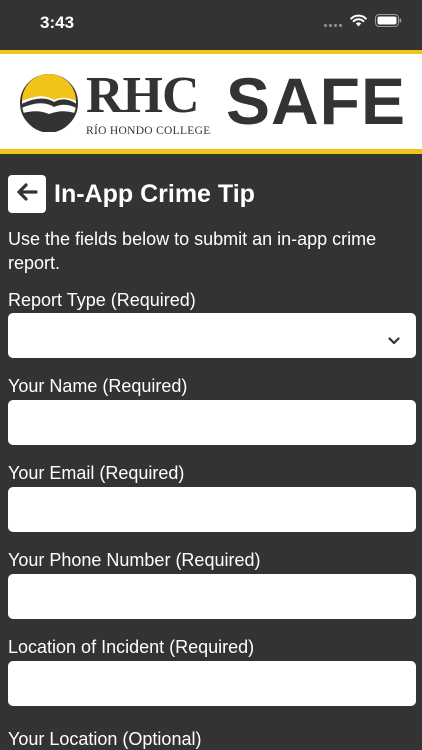 The image size is (422, 750). Describe the element at coordinates (316, 101) in the screenshot. I see `brand-name: SAFE` at that location.